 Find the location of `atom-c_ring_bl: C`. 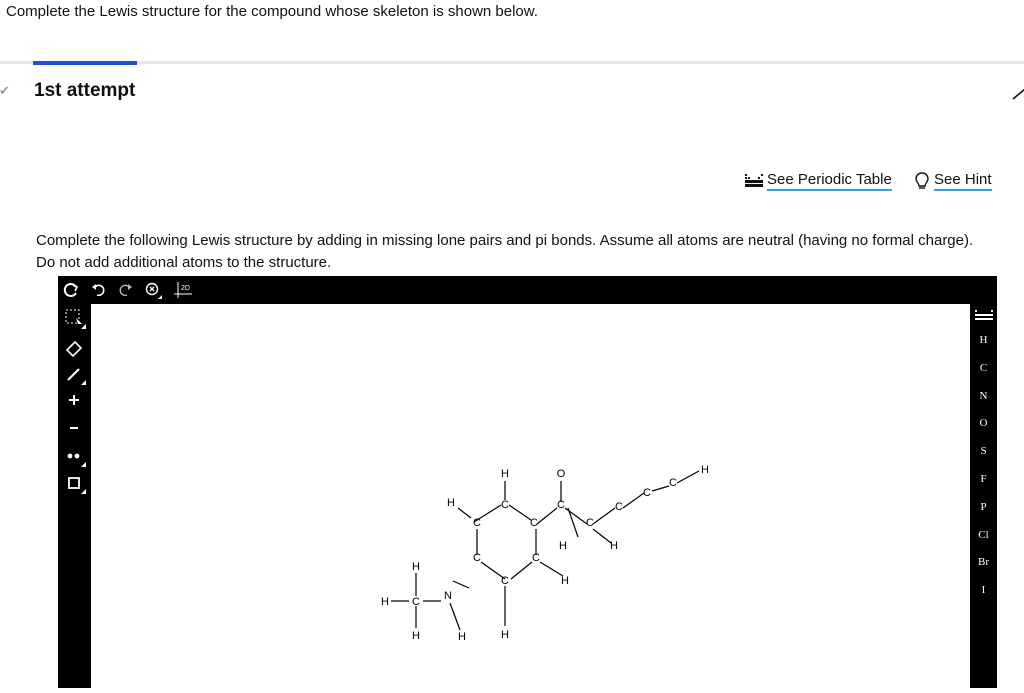

atom-c_ring_bl: C is located at coordinates (477, 558).